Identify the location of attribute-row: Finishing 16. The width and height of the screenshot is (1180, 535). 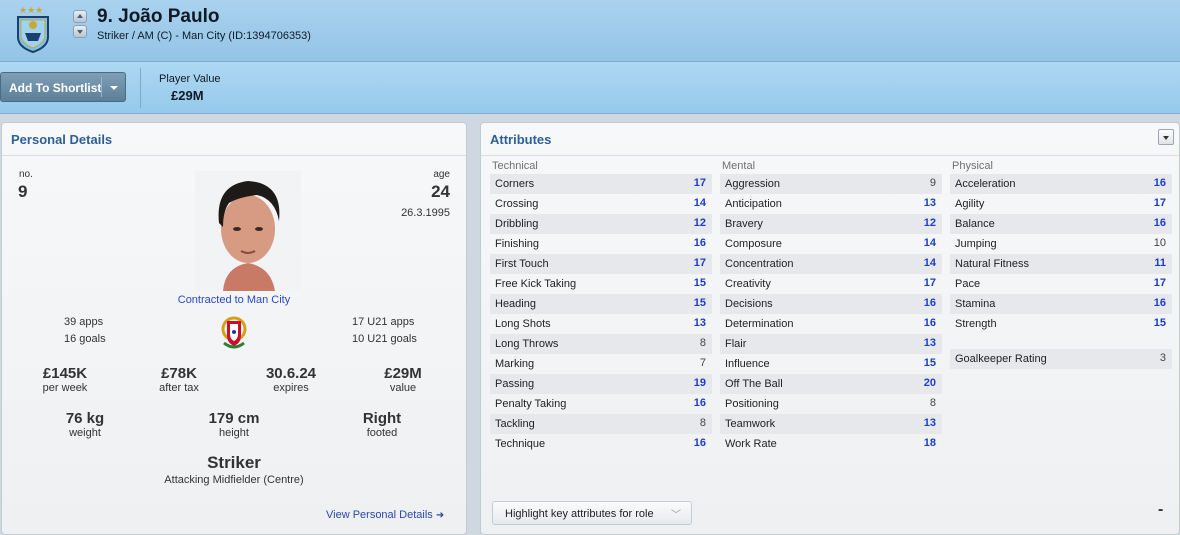
(601, 244).